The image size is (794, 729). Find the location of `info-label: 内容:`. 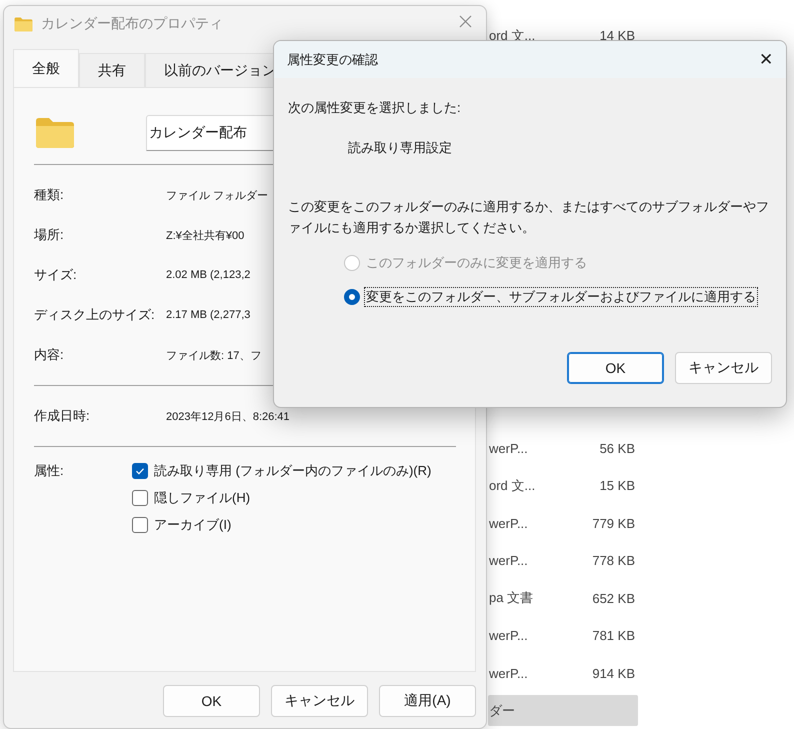

info-label: 内容: is located at coordinates (49, 355).